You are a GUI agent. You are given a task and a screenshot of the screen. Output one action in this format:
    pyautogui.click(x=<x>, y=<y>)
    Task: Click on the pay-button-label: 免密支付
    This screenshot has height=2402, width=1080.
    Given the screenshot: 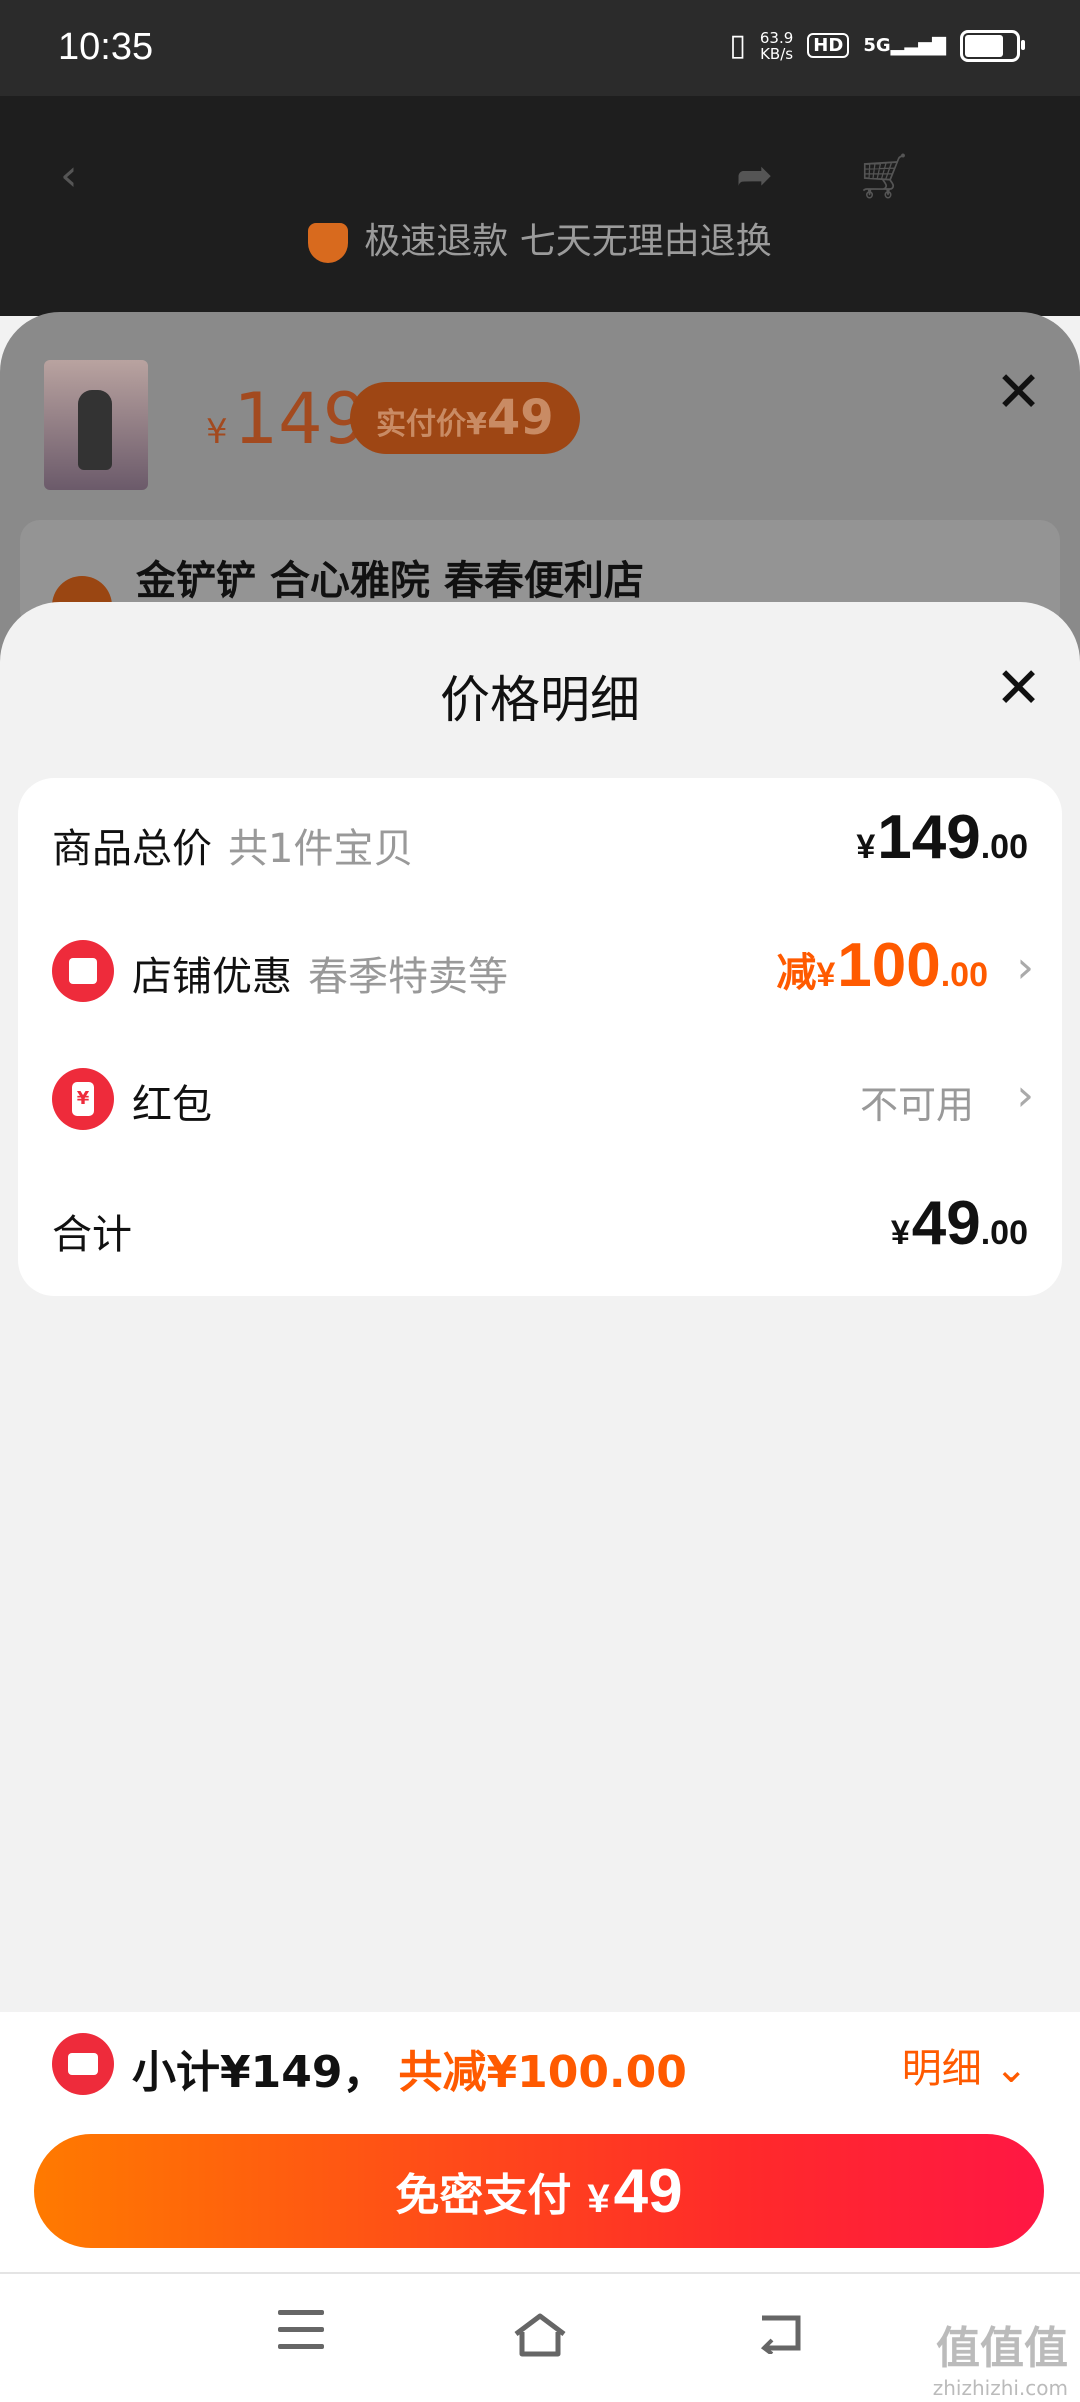 What is the action you would take?
    pyautogui.click(x=483, y=2195)
    